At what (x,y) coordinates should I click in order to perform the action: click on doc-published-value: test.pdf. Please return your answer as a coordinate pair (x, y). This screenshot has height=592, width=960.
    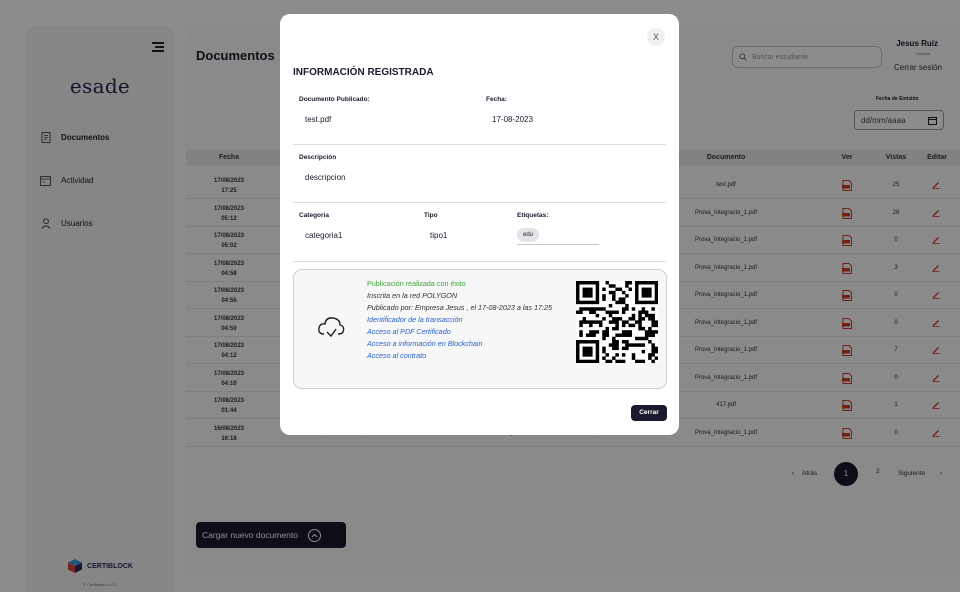
    Looking at the image, I should click on (318, 119).